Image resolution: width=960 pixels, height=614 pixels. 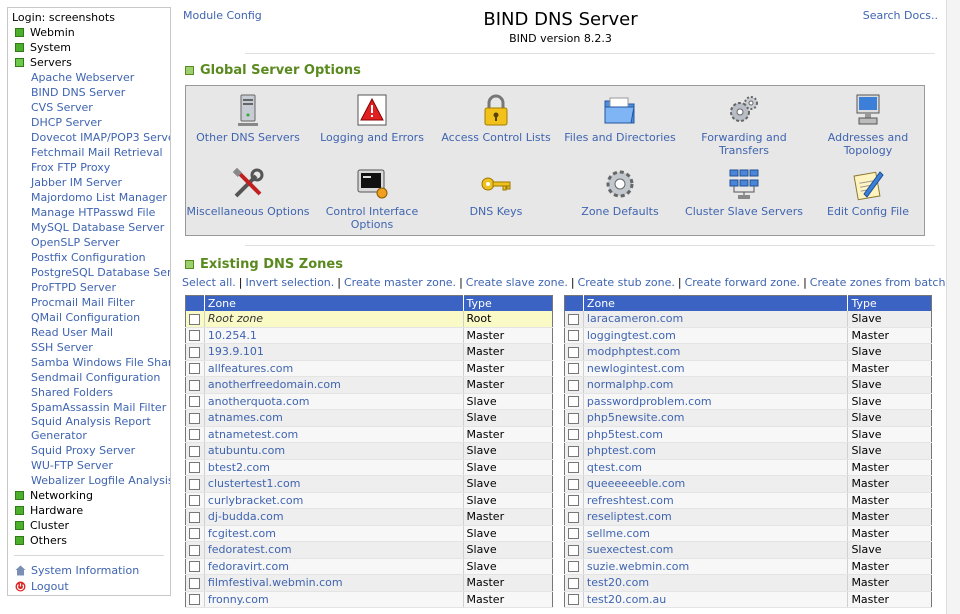 I want to click on module-wu-ftp-server: WU-FTP Server, so click(x=89, y=465).